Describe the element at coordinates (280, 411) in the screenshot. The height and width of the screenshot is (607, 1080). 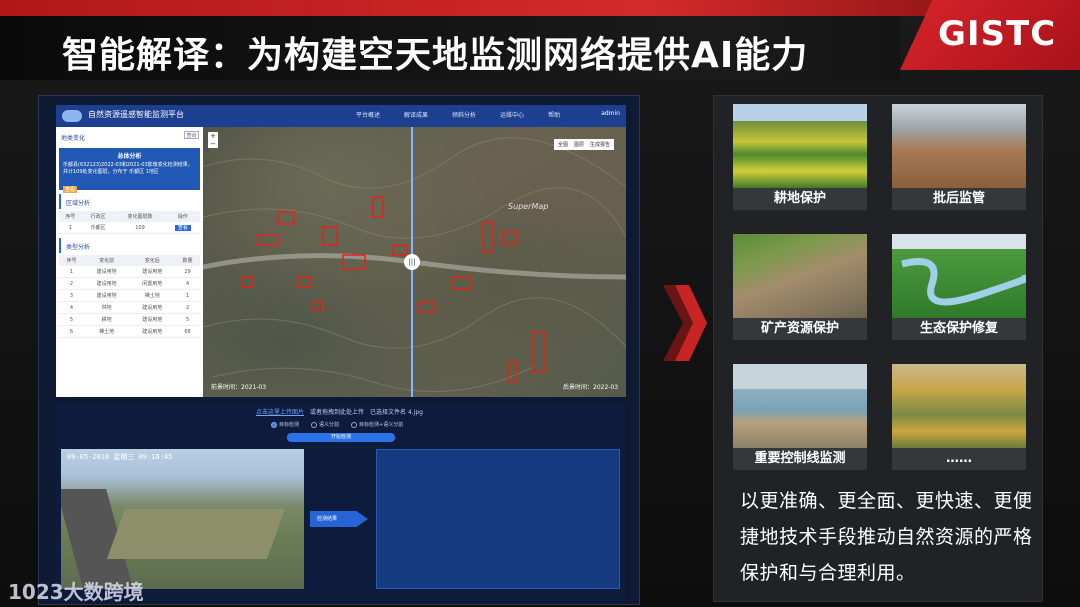
I see `upload-link: 点击这里上传图片` at that location.